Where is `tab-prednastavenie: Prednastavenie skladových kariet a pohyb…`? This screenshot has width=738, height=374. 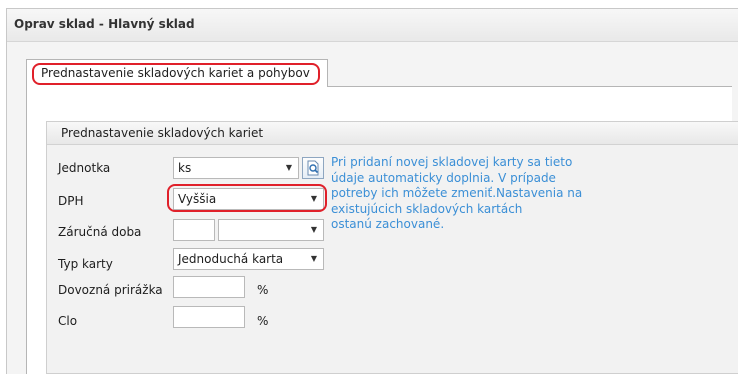 tab-prednastavenie: Prednastavenie skladových kariet a pohyb… is located at coordinates (177, 73).